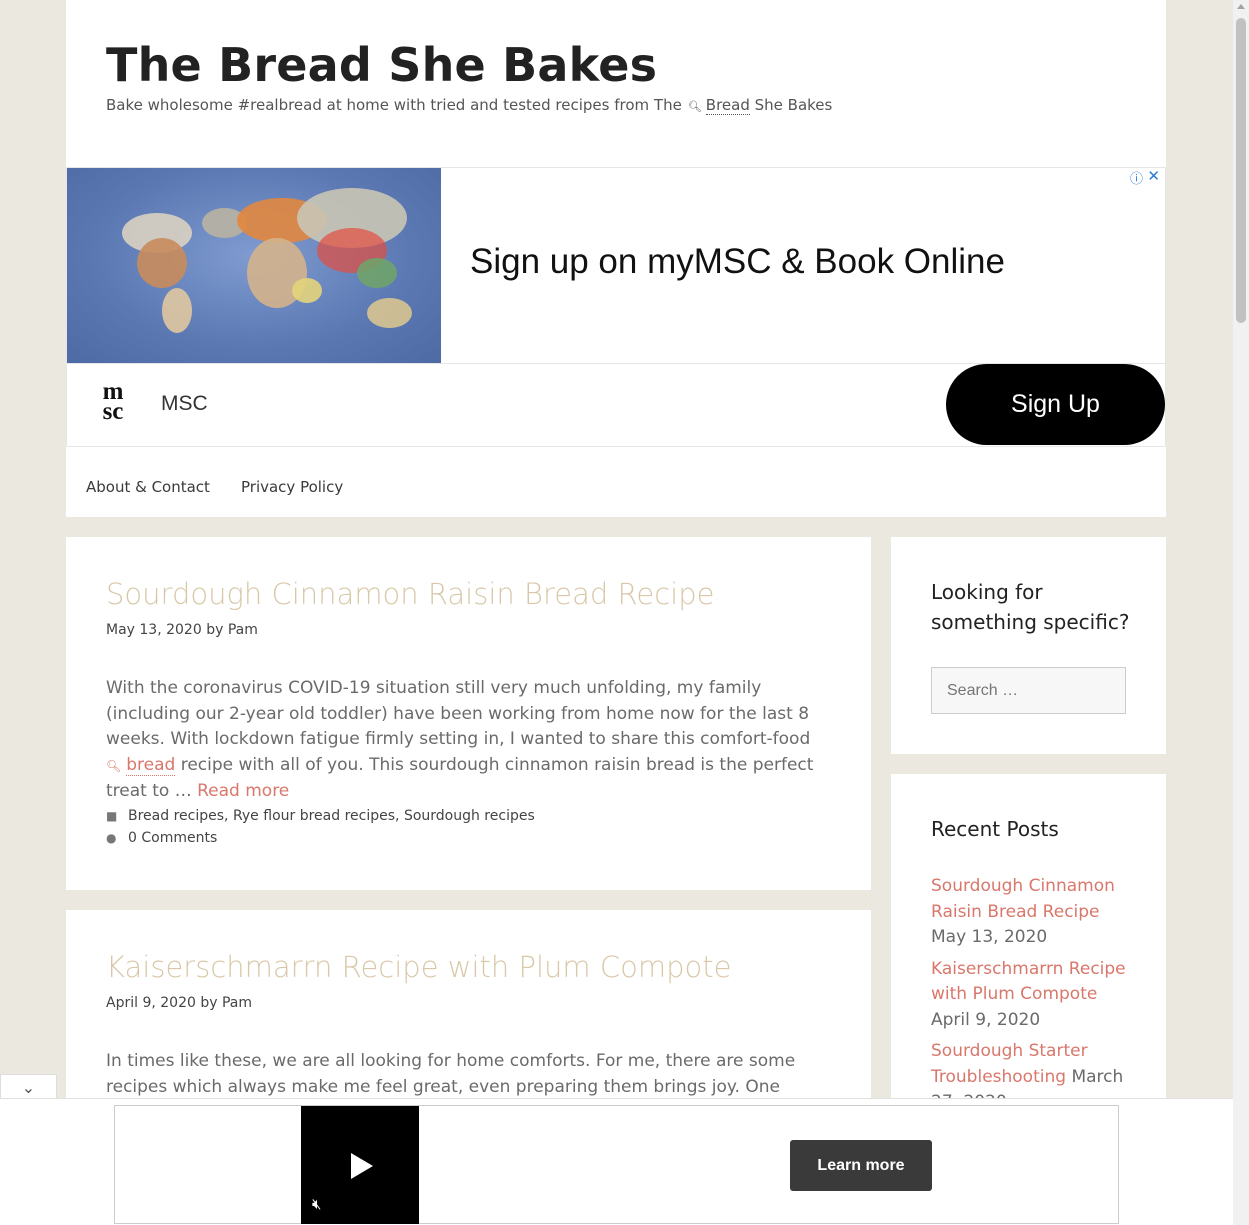  Describe the element at coordinates (1153, 176) in the screenshot. I see `close-icon: ✕` at that location.